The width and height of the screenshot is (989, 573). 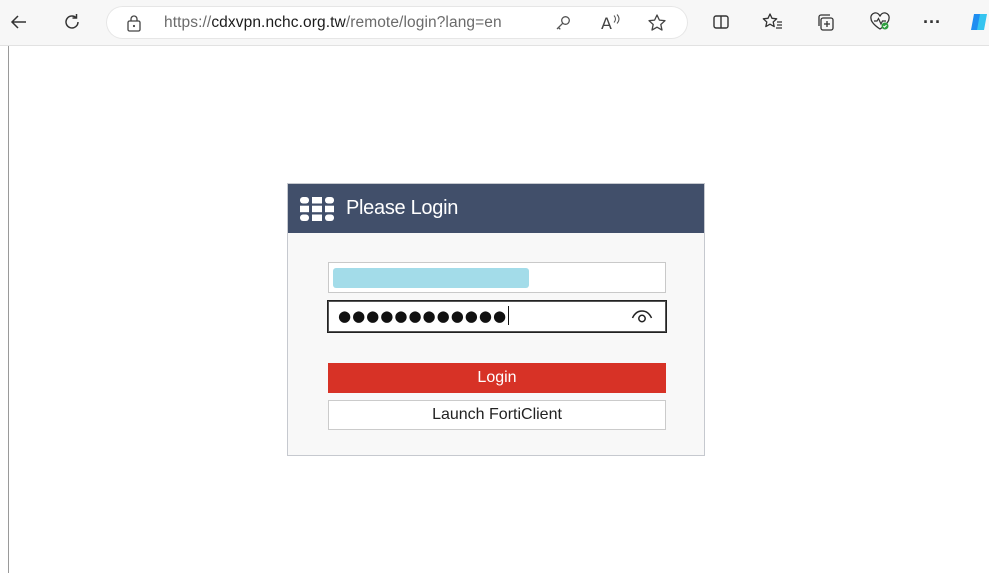 What do you see at coordinates (402, 208) in the screenshot?
I see `dialog-title: Please Login` at bounding box center [402, 208].